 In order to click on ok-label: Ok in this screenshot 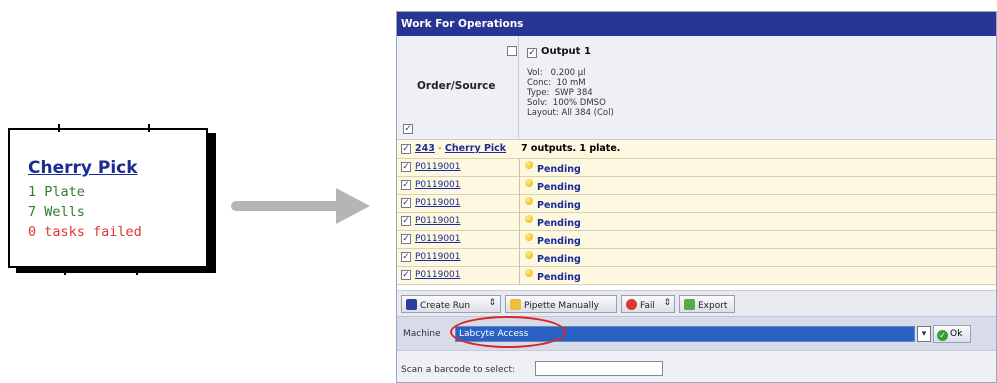, I will do `click(956, 334)`.